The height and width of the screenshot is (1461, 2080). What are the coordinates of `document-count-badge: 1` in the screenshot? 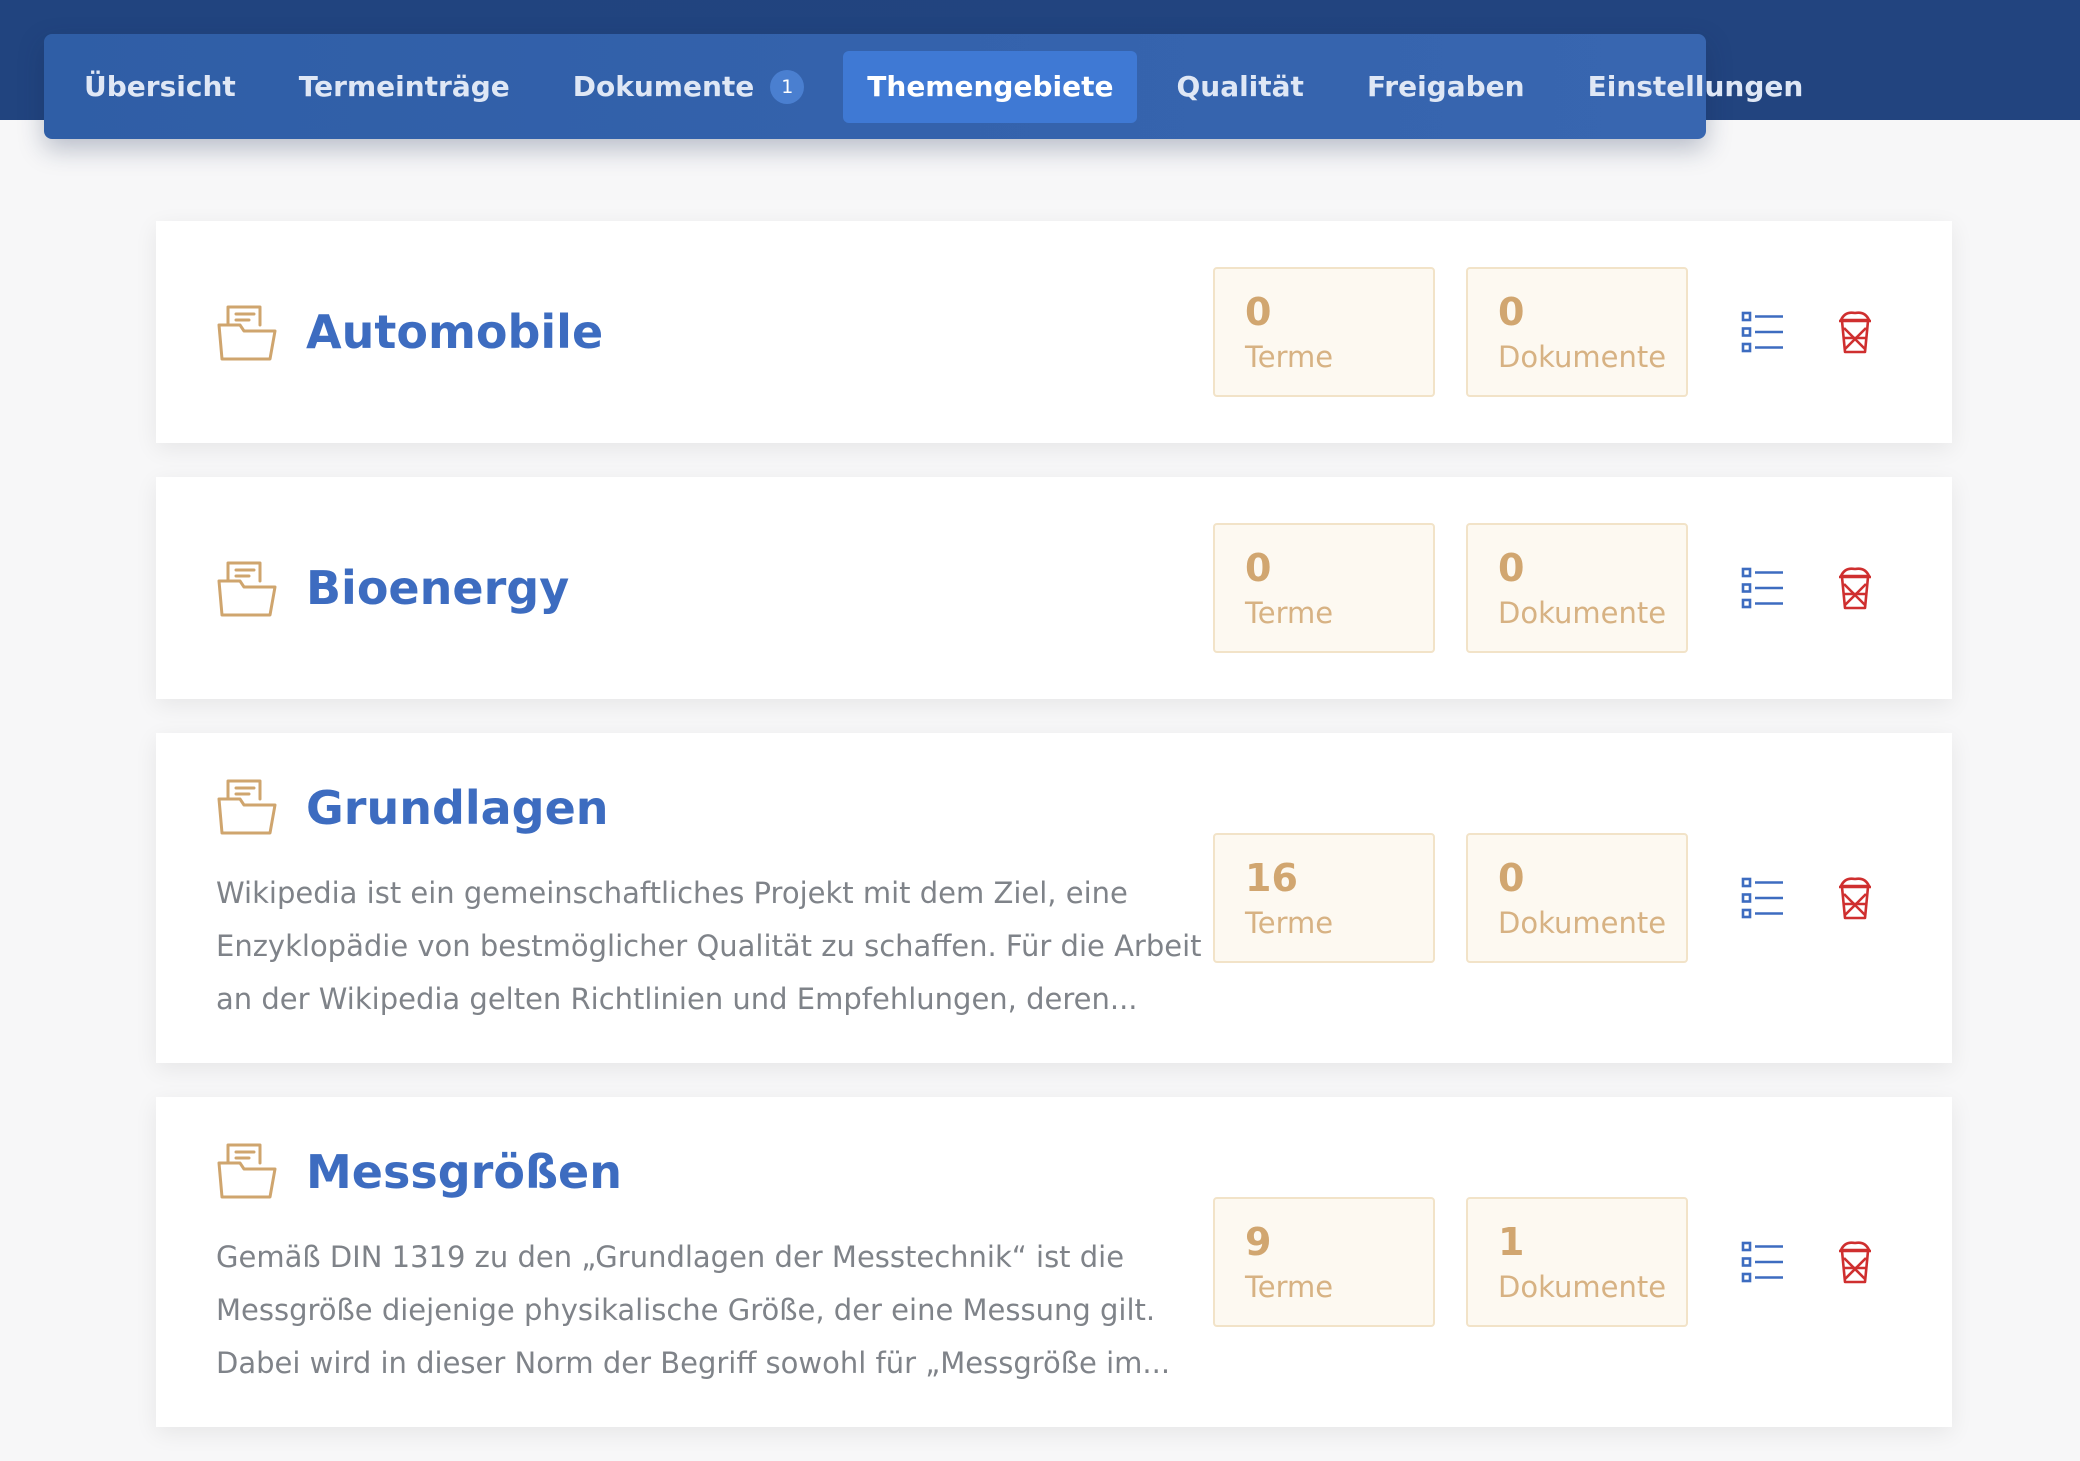 It's located at (787, 86).